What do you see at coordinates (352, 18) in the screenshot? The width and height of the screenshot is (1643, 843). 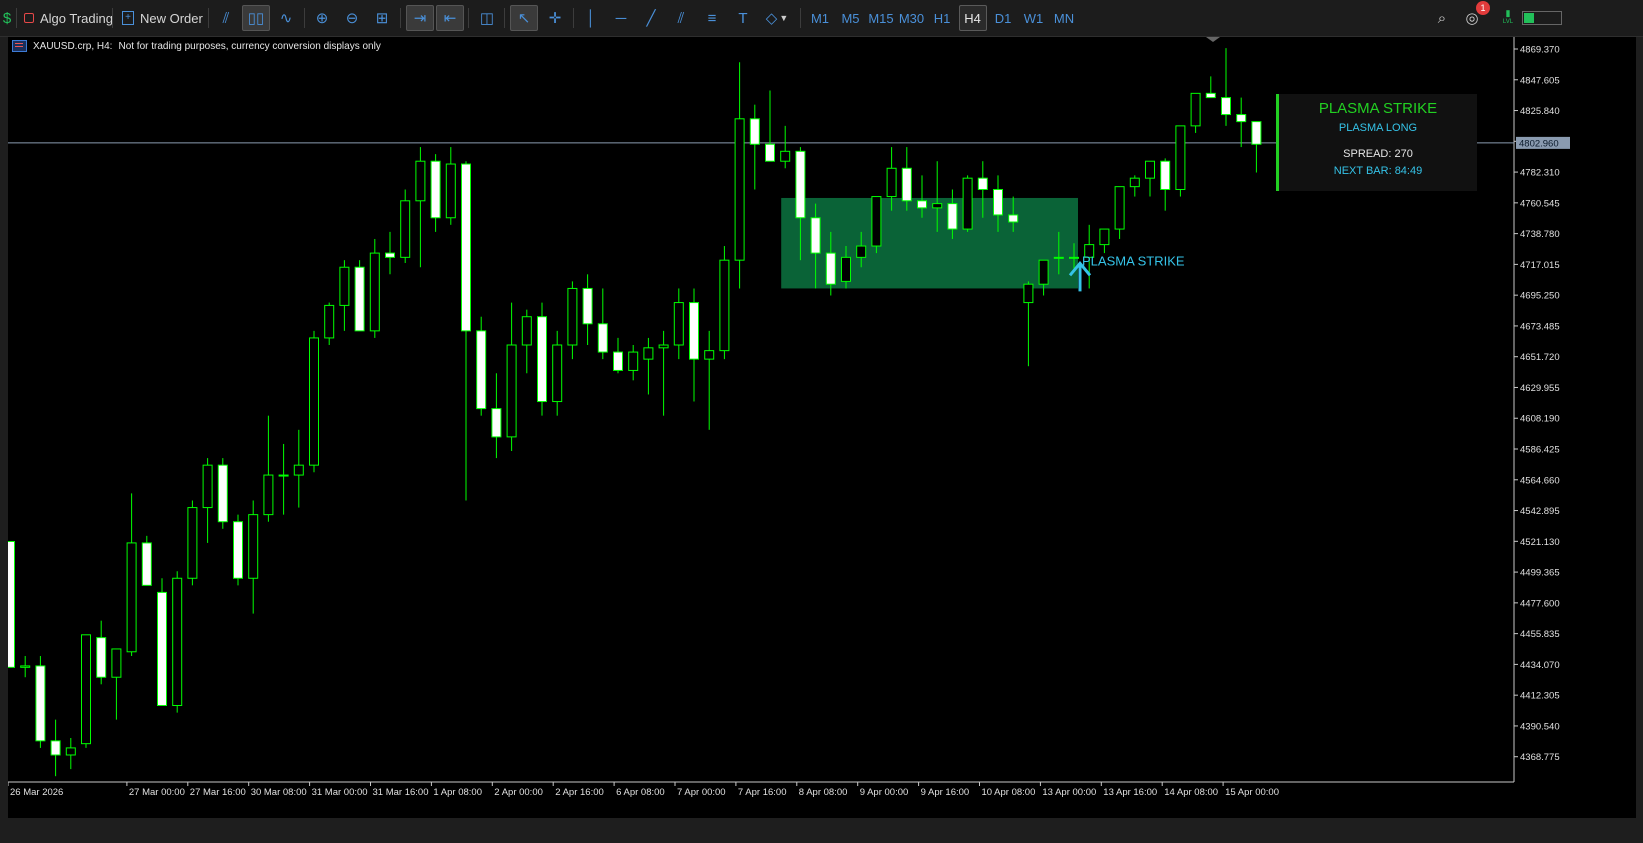 I see `zoom-out-icon: ⊖` at bounding box center [352, 18].